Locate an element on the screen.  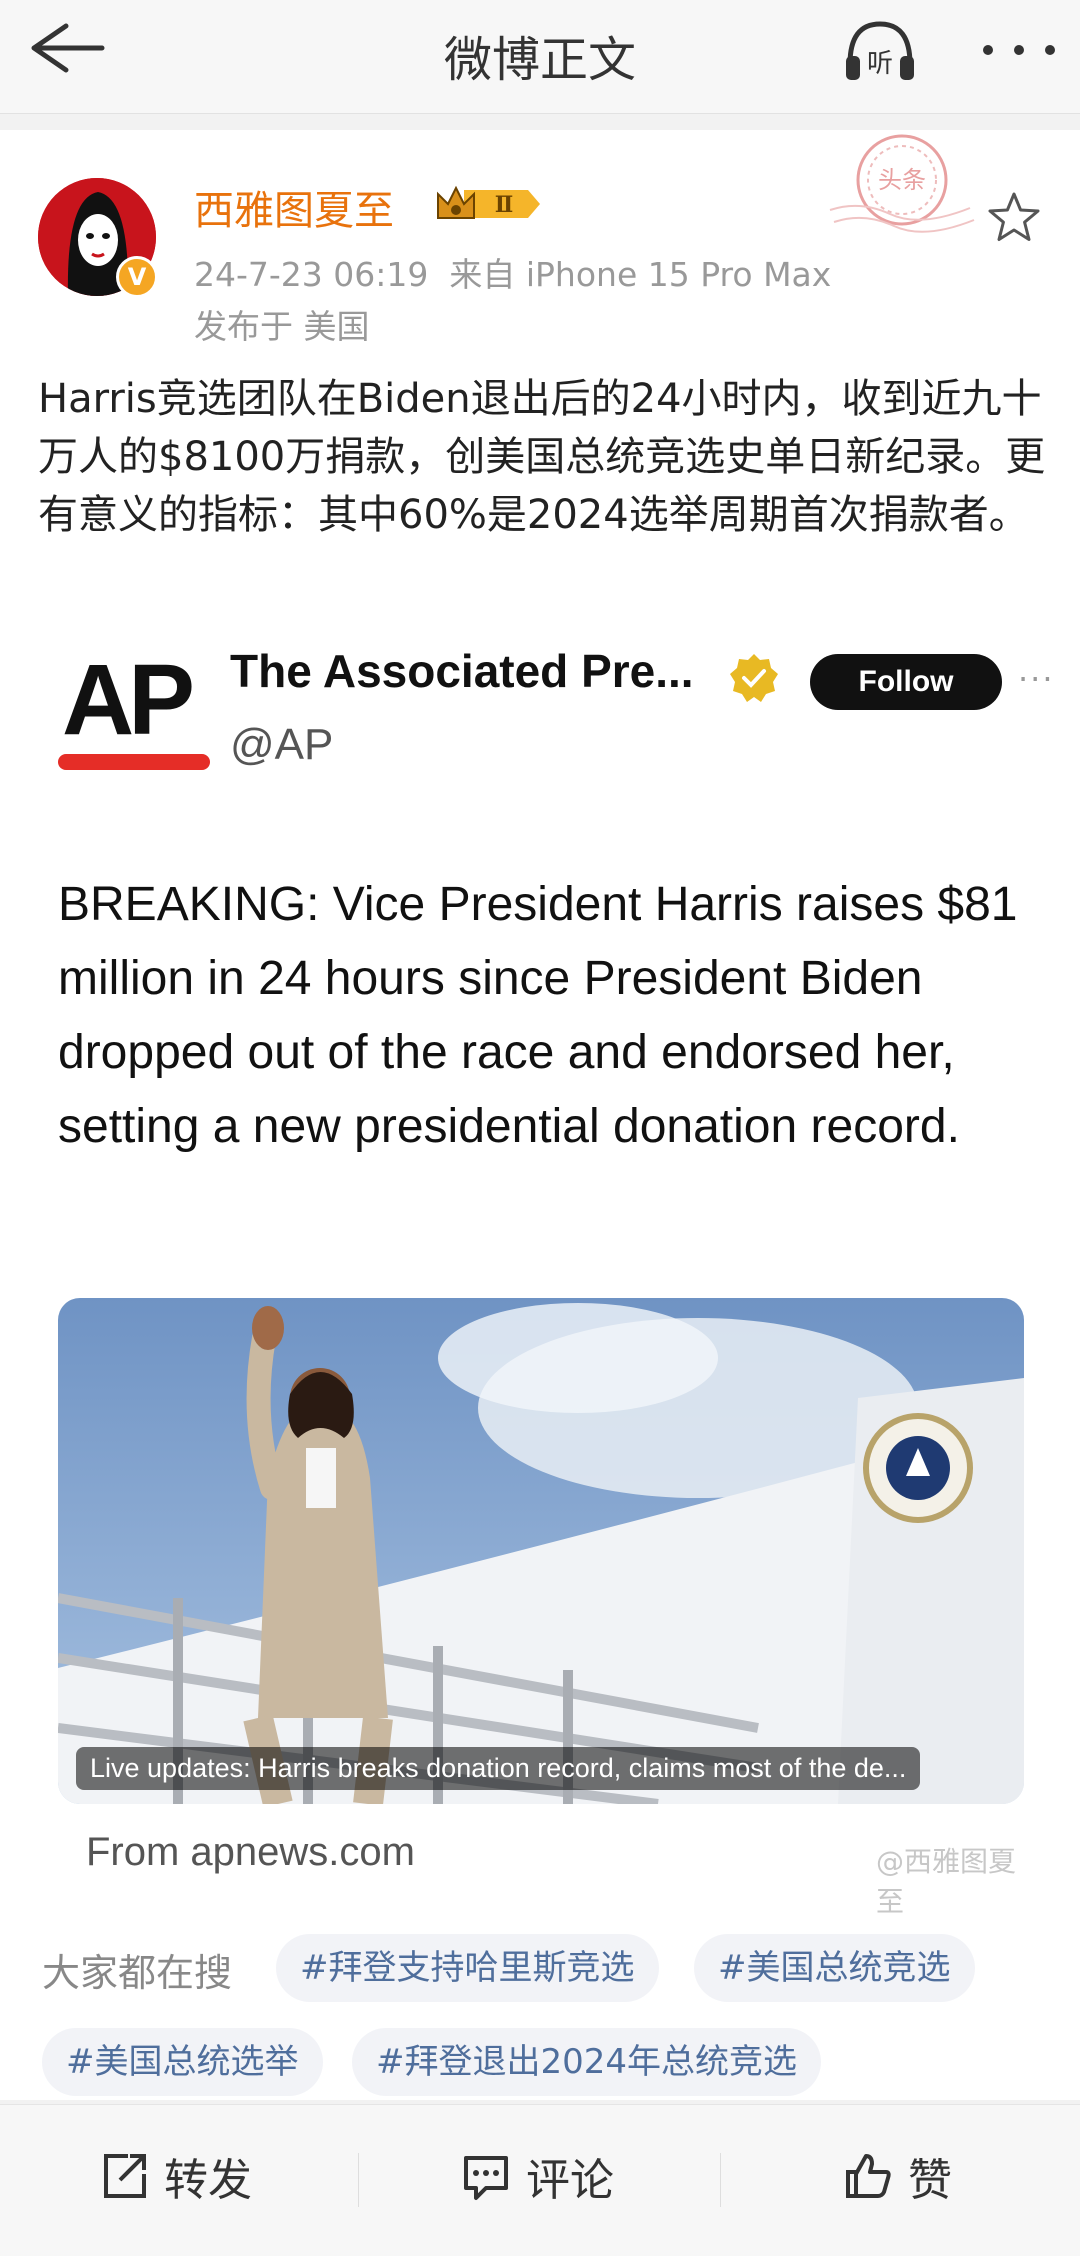
author-name: 西雅图夏至 is located at coordinates (294, 207).